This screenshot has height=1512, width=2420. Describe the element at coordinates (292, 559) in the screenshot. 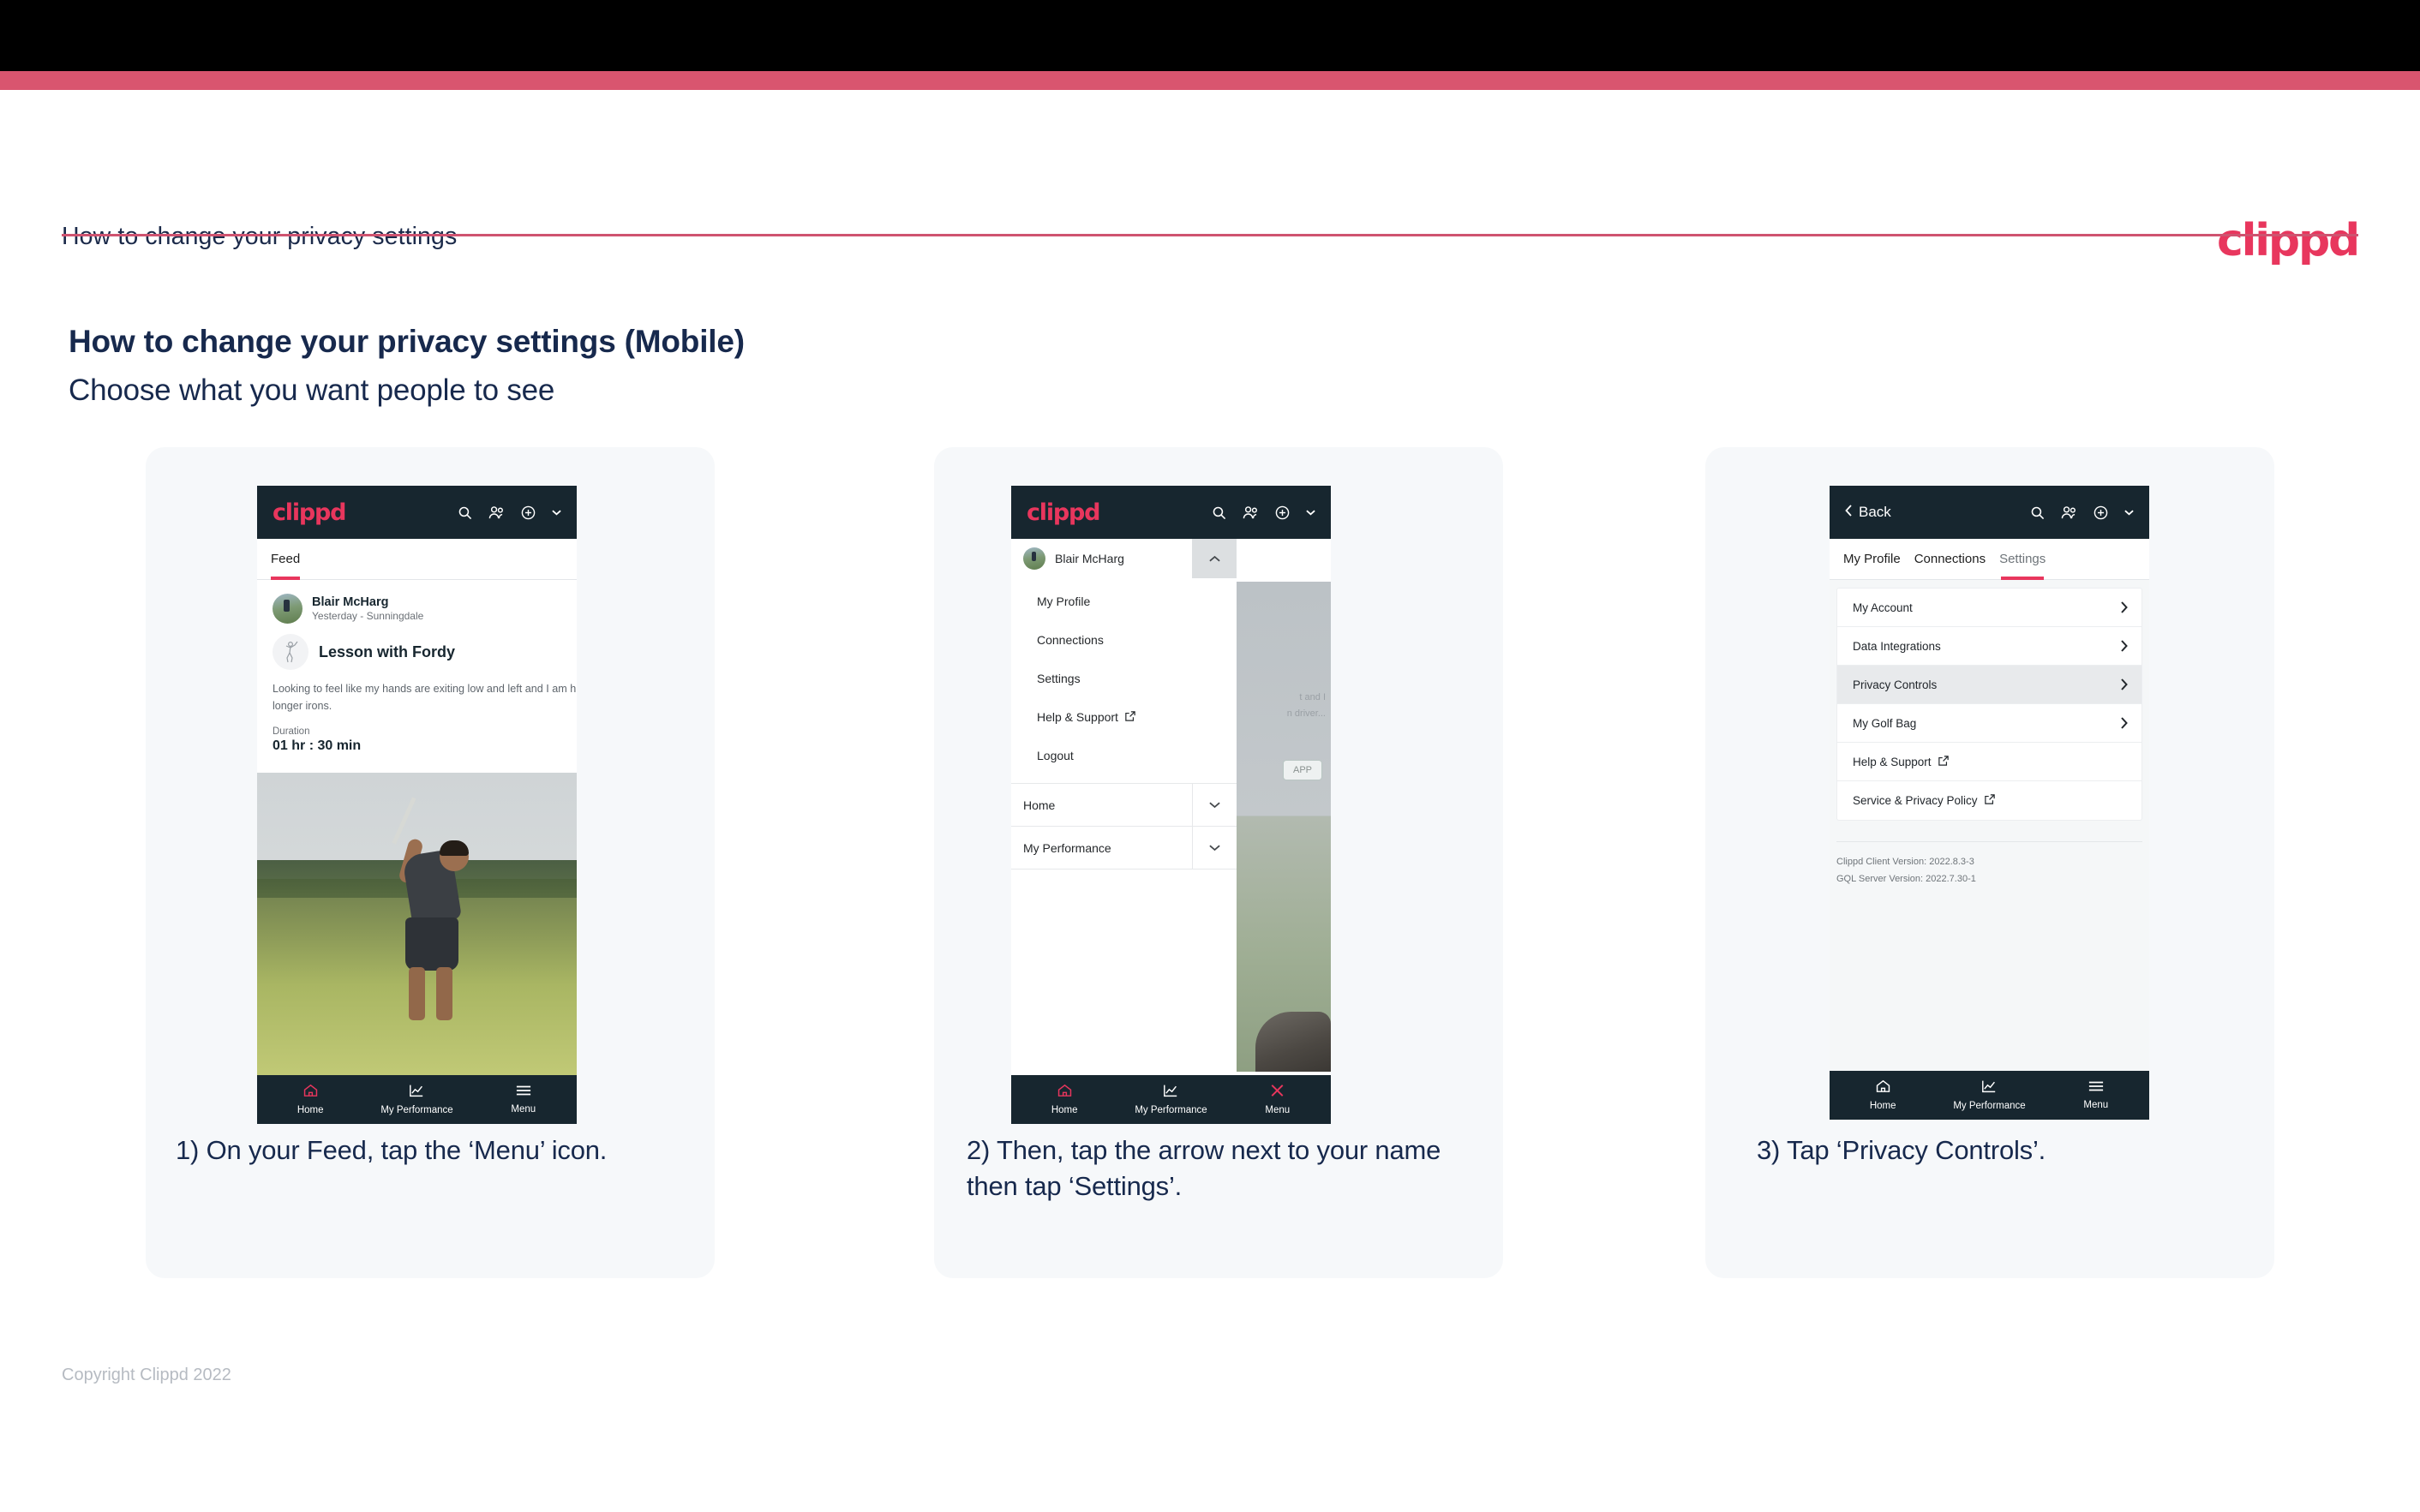

I see `tab-feed: Feed` at that location.